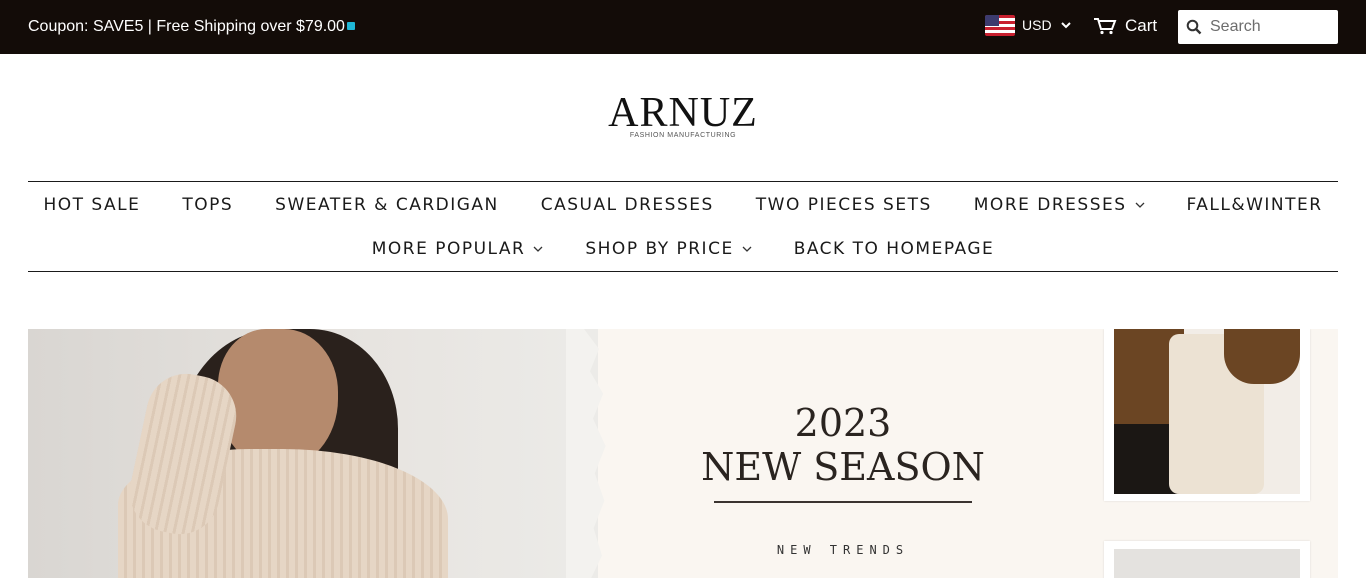 Image resolution: width=1366 pixels, height=578 pixels. Describe the element at coordinates (683, 113) in the screenshot. I see `brand-name: ARNUZ` at that location.